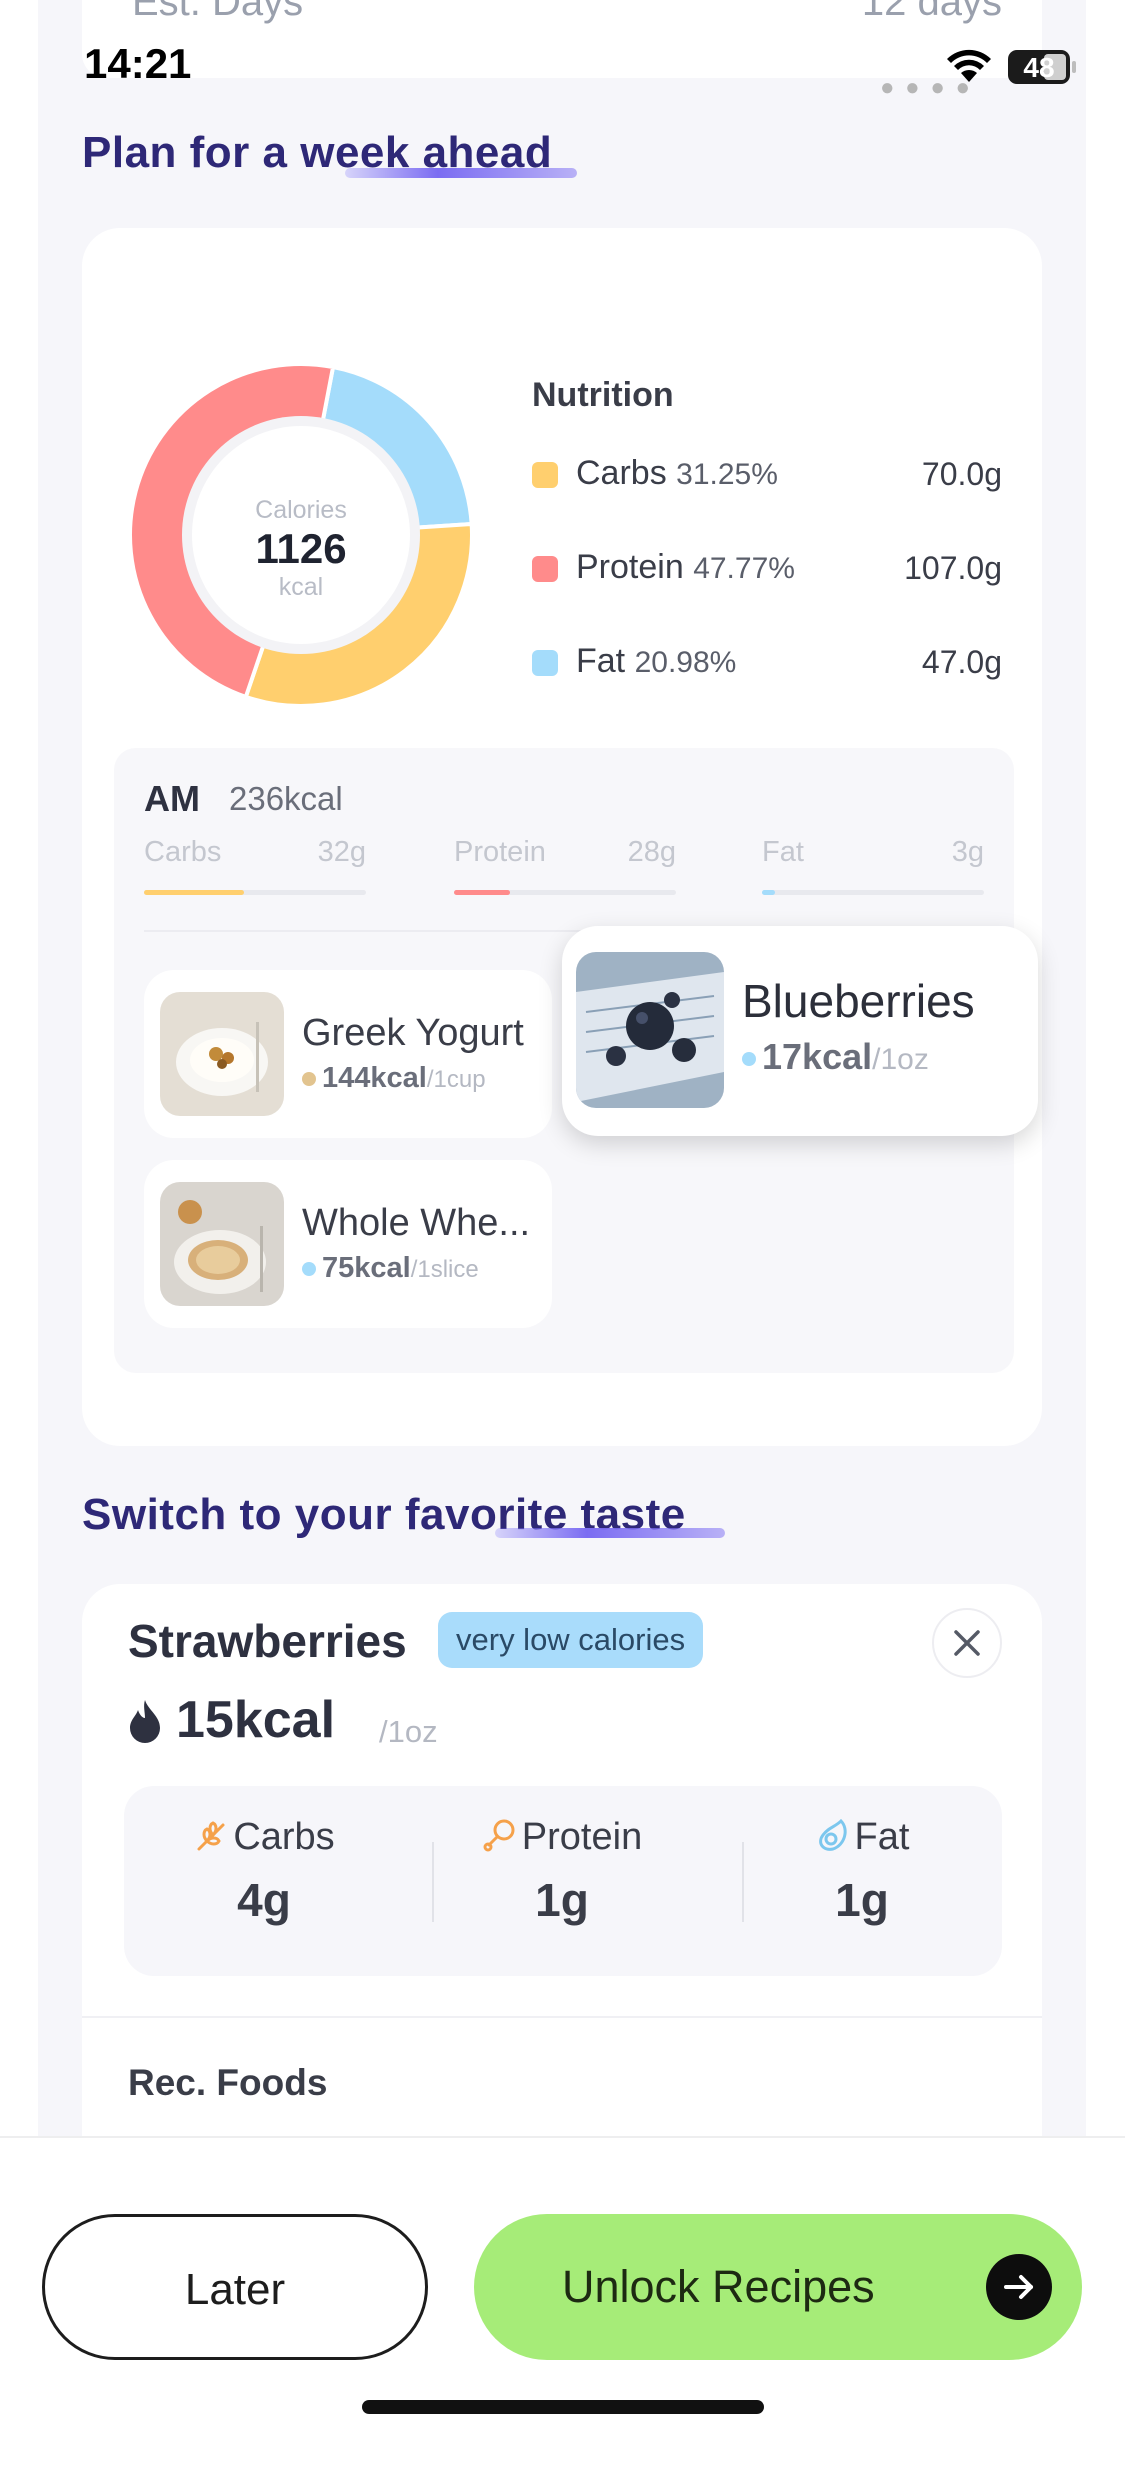 The height and width of the screenshot is (2484, 1125). Describe the element at coordinates (630, 567) in the screenshot. I see `protein-name: Protein` at that location.